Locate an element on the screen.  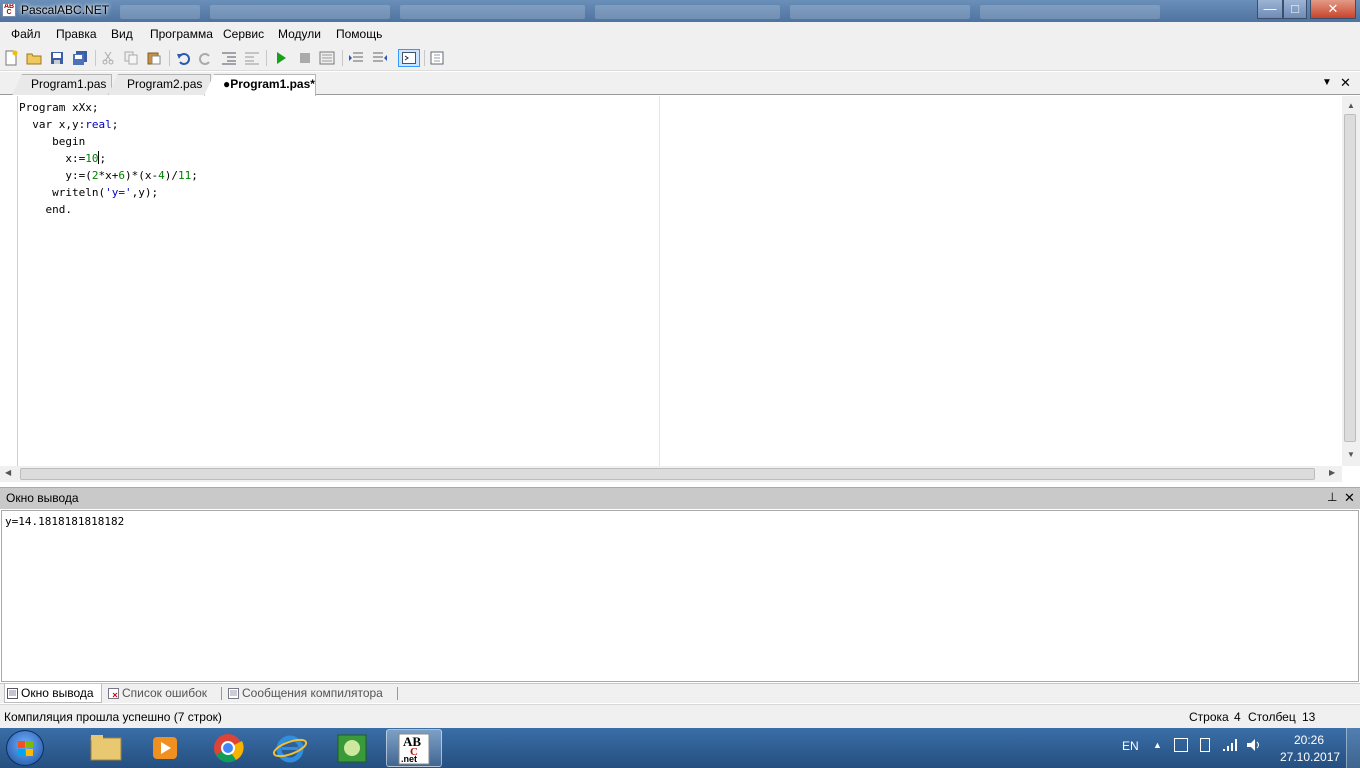
show-hidden-icons-icon: ▲ is located at coordinates (1157, 745).